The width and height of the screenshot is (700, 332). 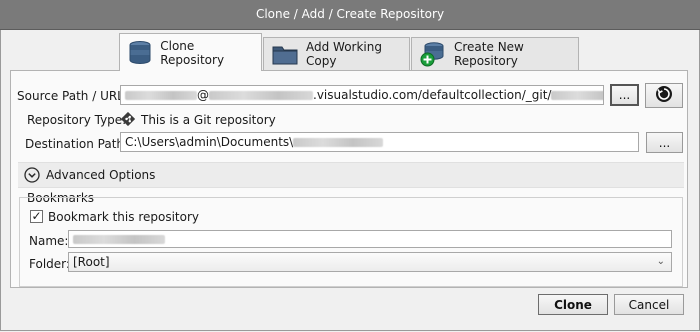 I want to click on redacted-repo, so click(x=577, y=95).